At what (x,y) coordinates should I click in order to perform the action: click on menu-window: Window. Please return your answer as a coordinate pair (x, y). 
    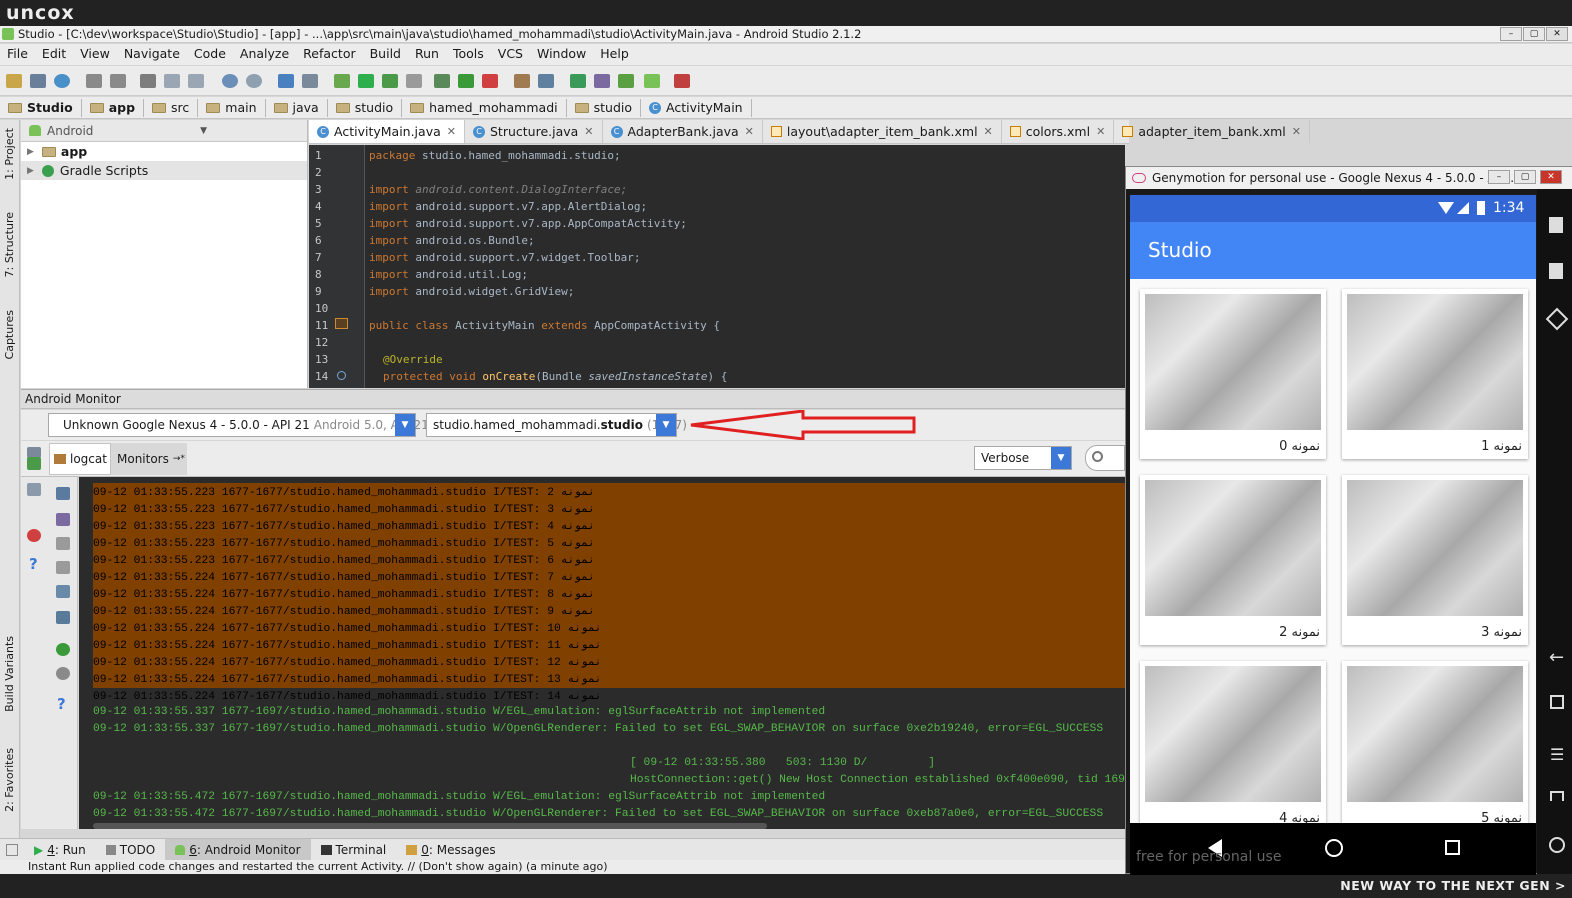
    Looking at the image, I should click on (561, 54).